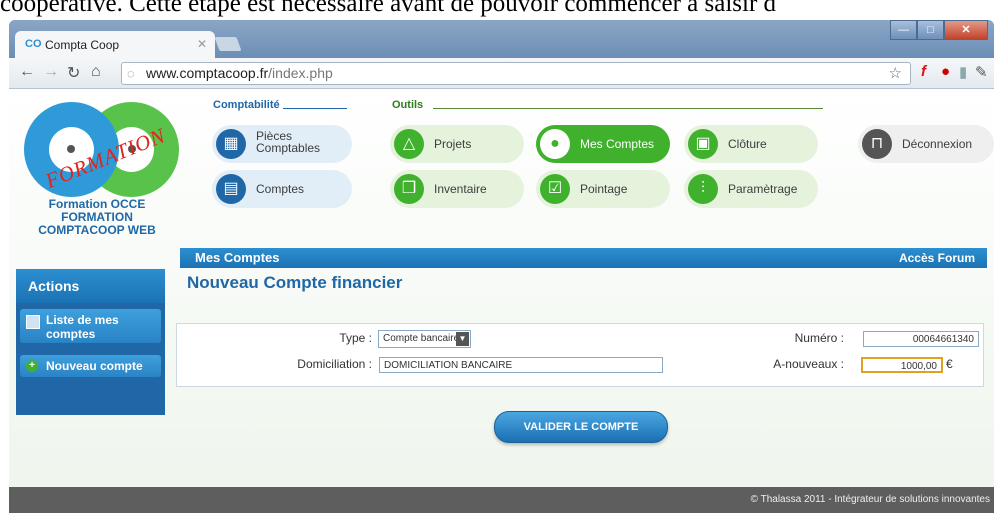 Image resolution: width=994 pixels, height=513 pixels. I want to click on wrench-icon: ✎, so click(981, 72).